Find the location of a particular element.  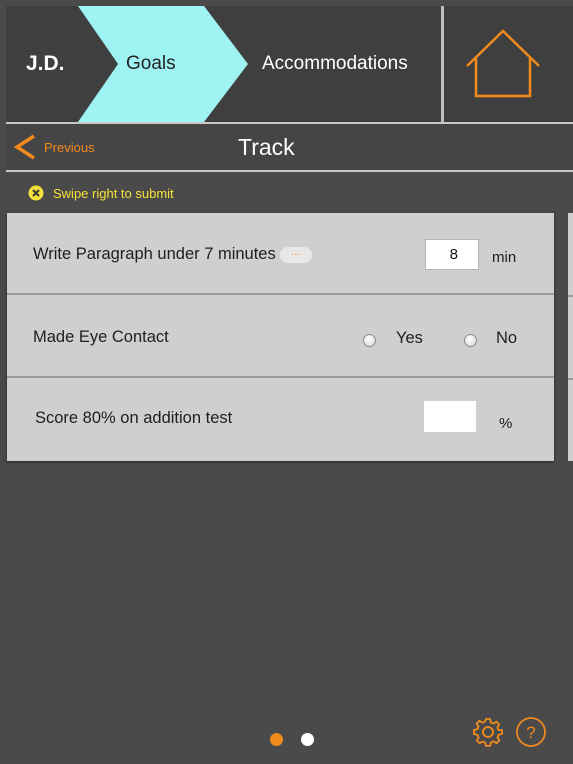

help-glyph: ? is located at coordinates (530, 732).